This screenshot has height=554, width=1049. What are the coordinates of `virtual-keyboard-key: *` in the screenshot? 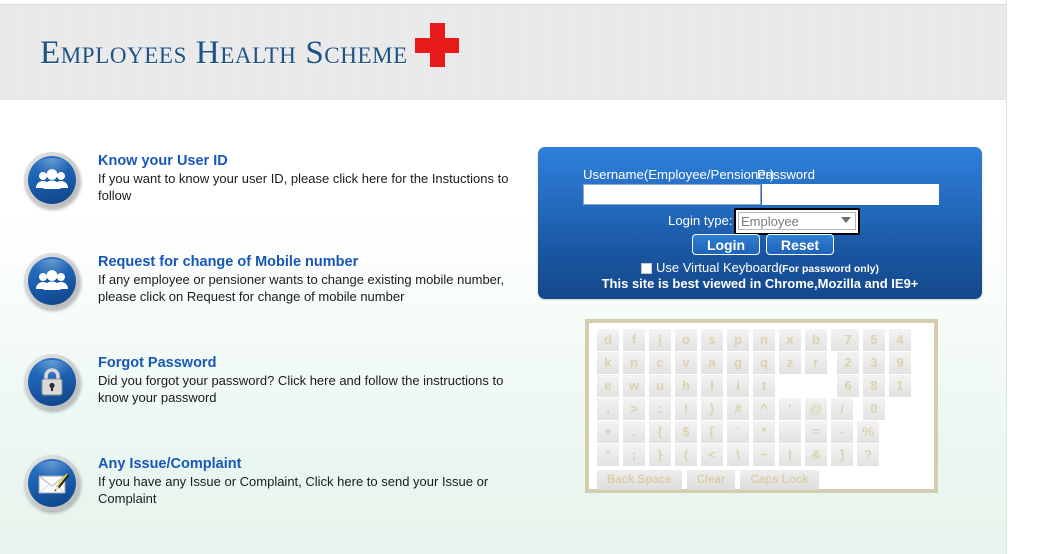 It's located at (764, 432).